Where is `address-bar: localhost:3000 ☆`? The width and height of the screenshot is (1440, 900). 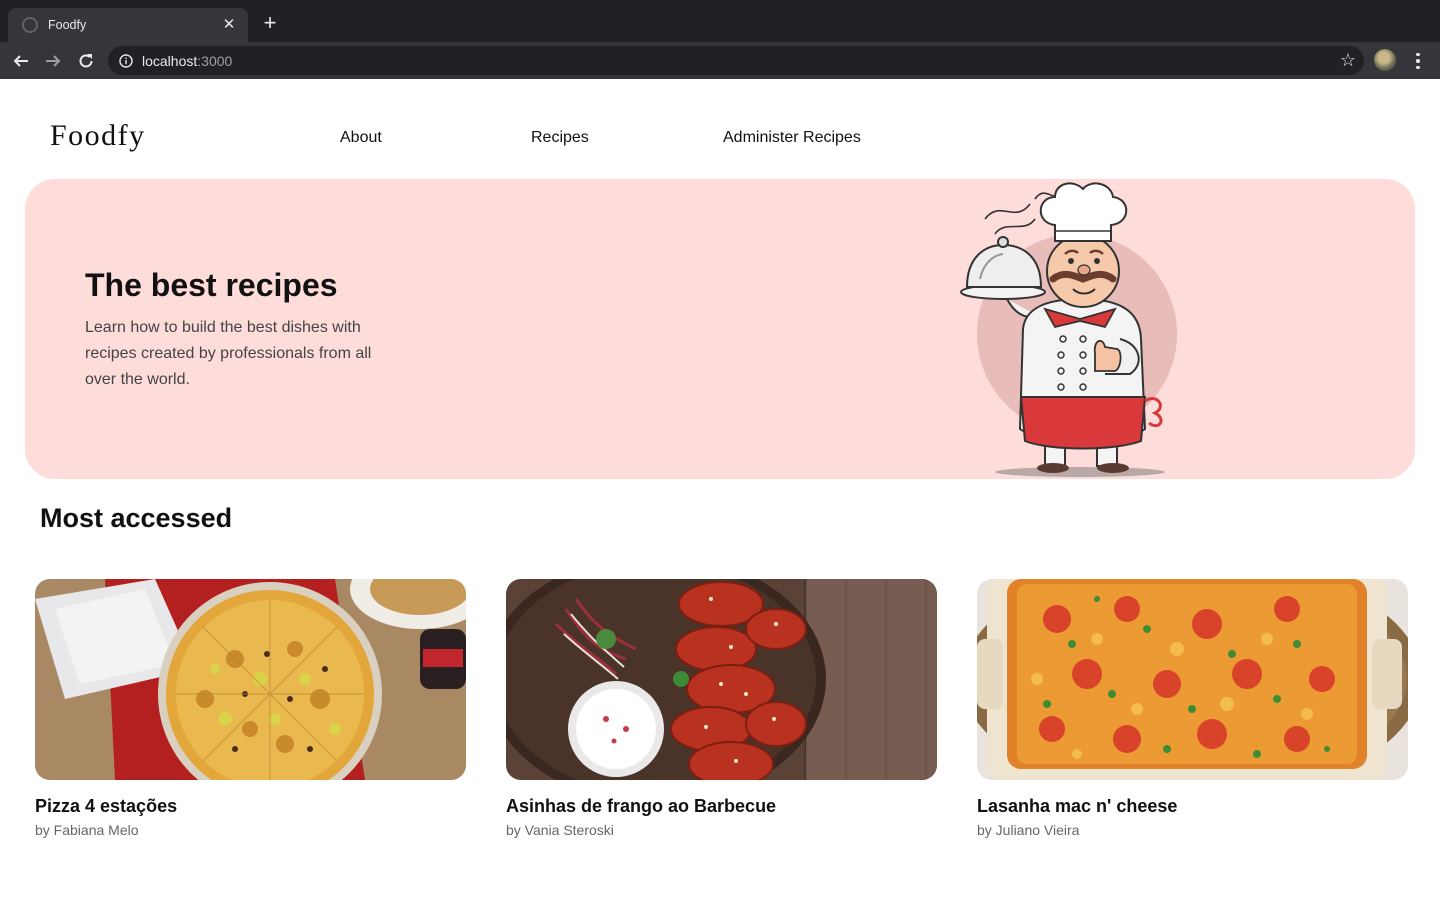
address-bar: localhost:3000 ☆ is located at coordinates (736, 60).